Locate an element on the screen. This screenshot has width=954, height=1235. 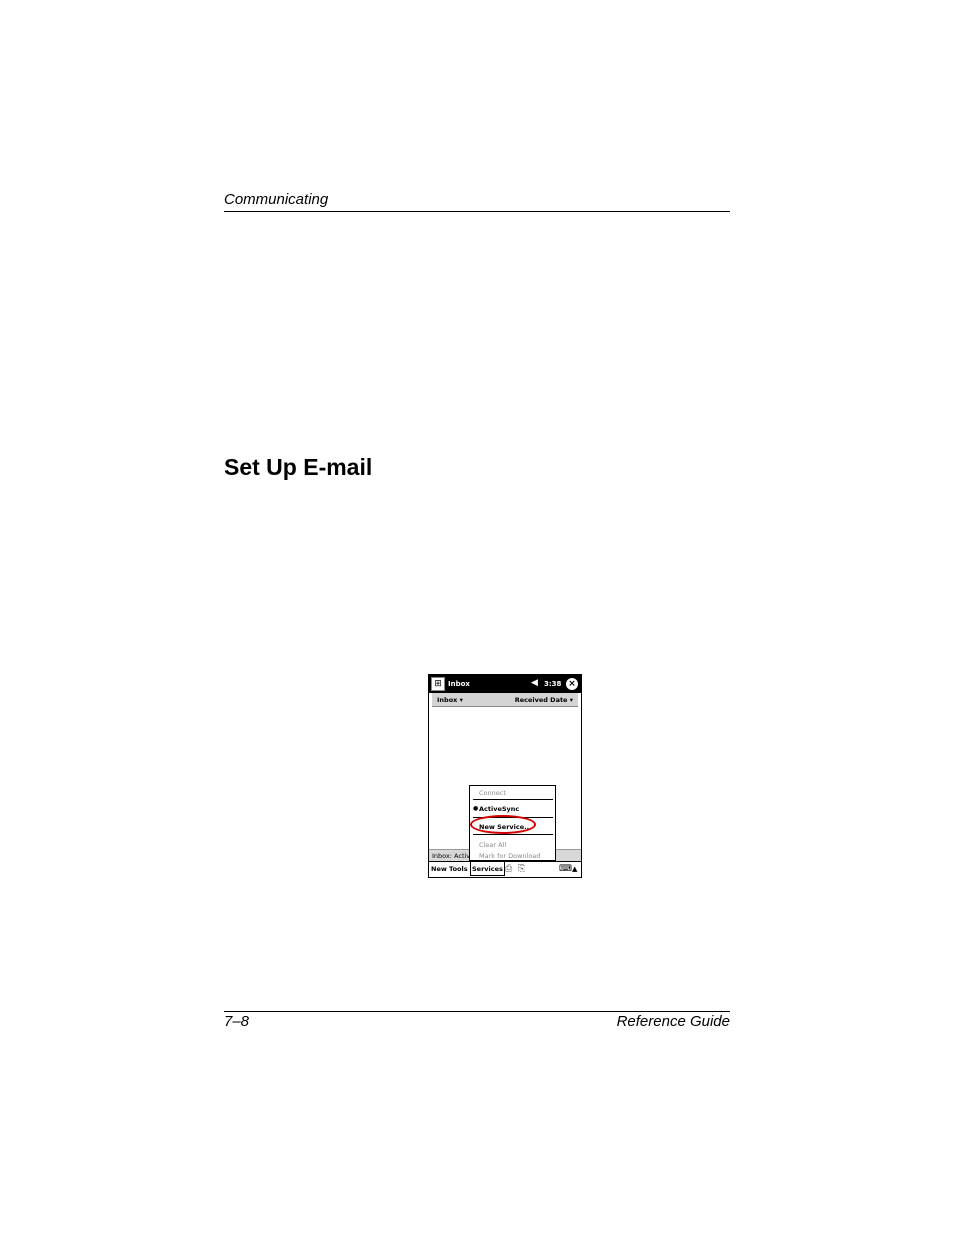
menu-item-clear-all: Clear All is located at coordinates (493, 845).